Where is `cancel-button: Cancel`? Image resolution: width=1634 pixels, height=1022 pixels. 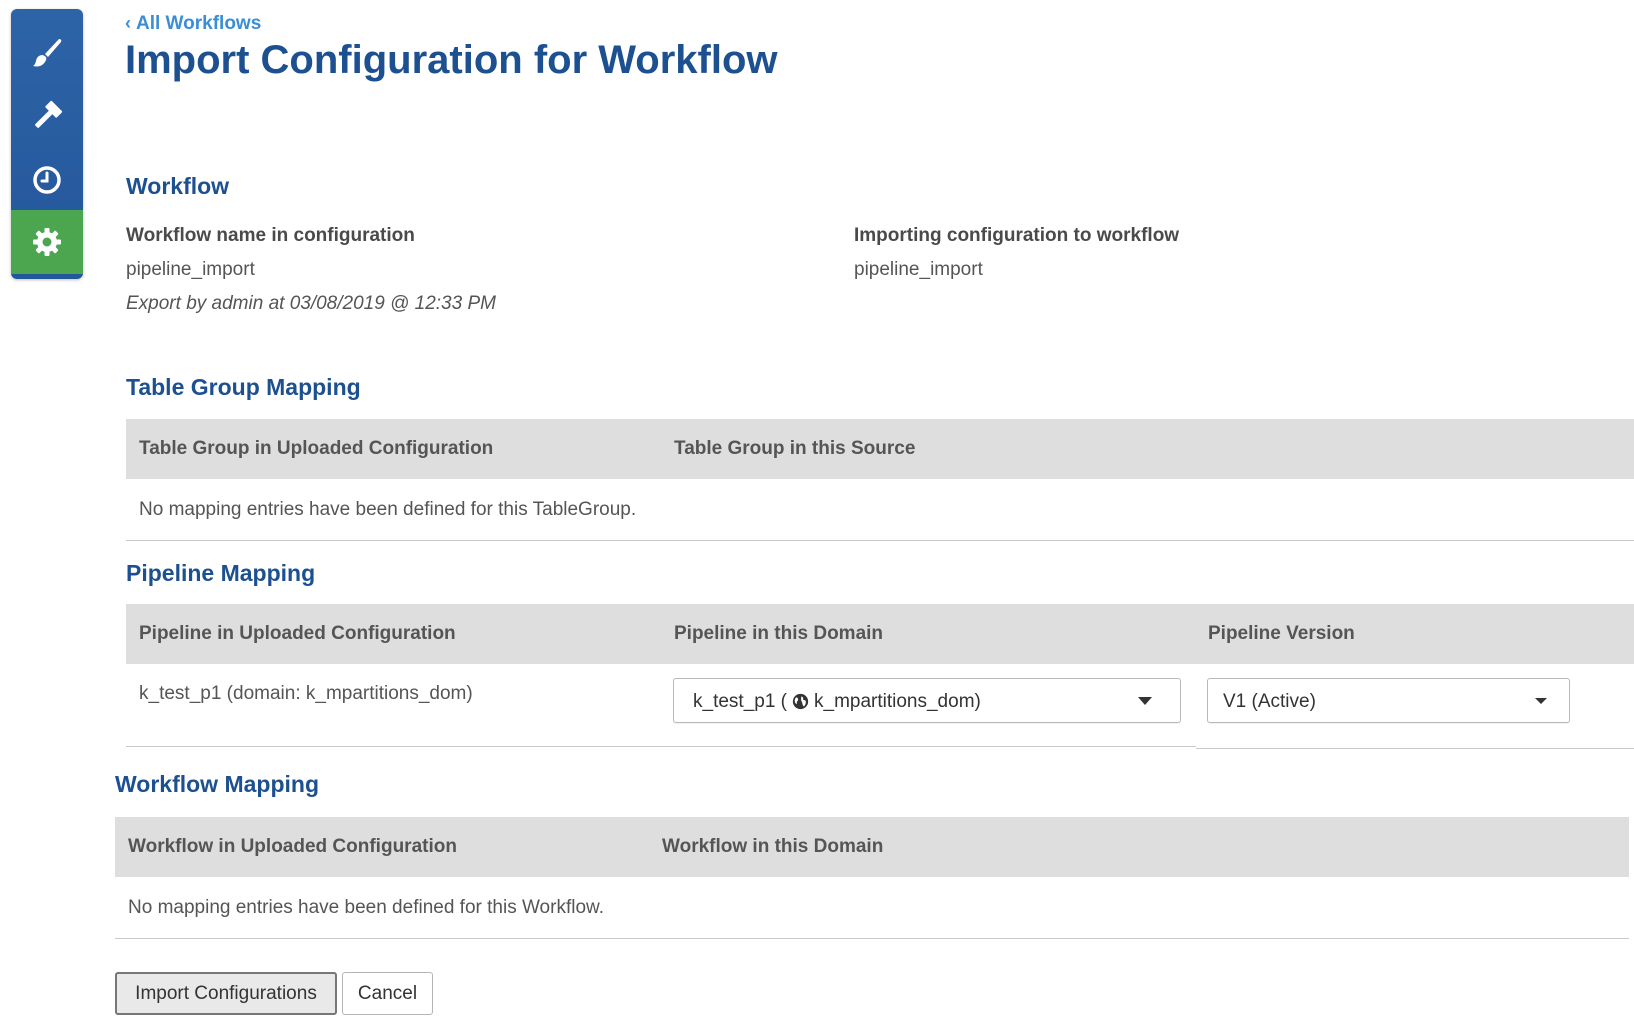
cancel-button: Cancel is located at coordinates (387, 993).